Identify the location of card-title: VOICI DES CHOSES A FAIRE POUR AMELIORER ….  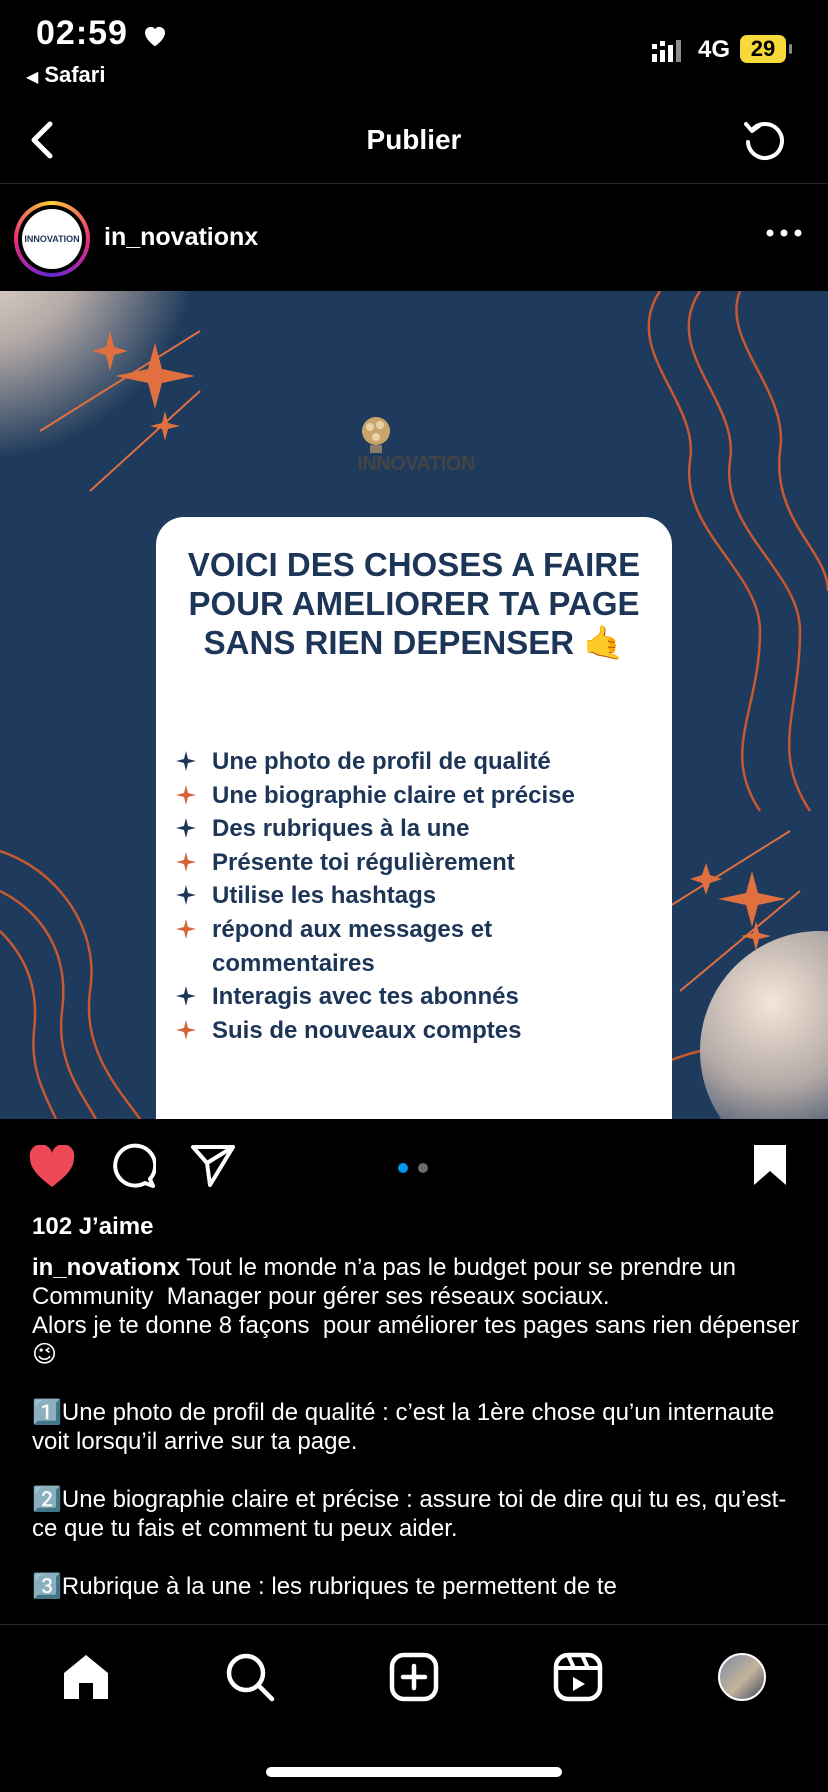
(414, 603).